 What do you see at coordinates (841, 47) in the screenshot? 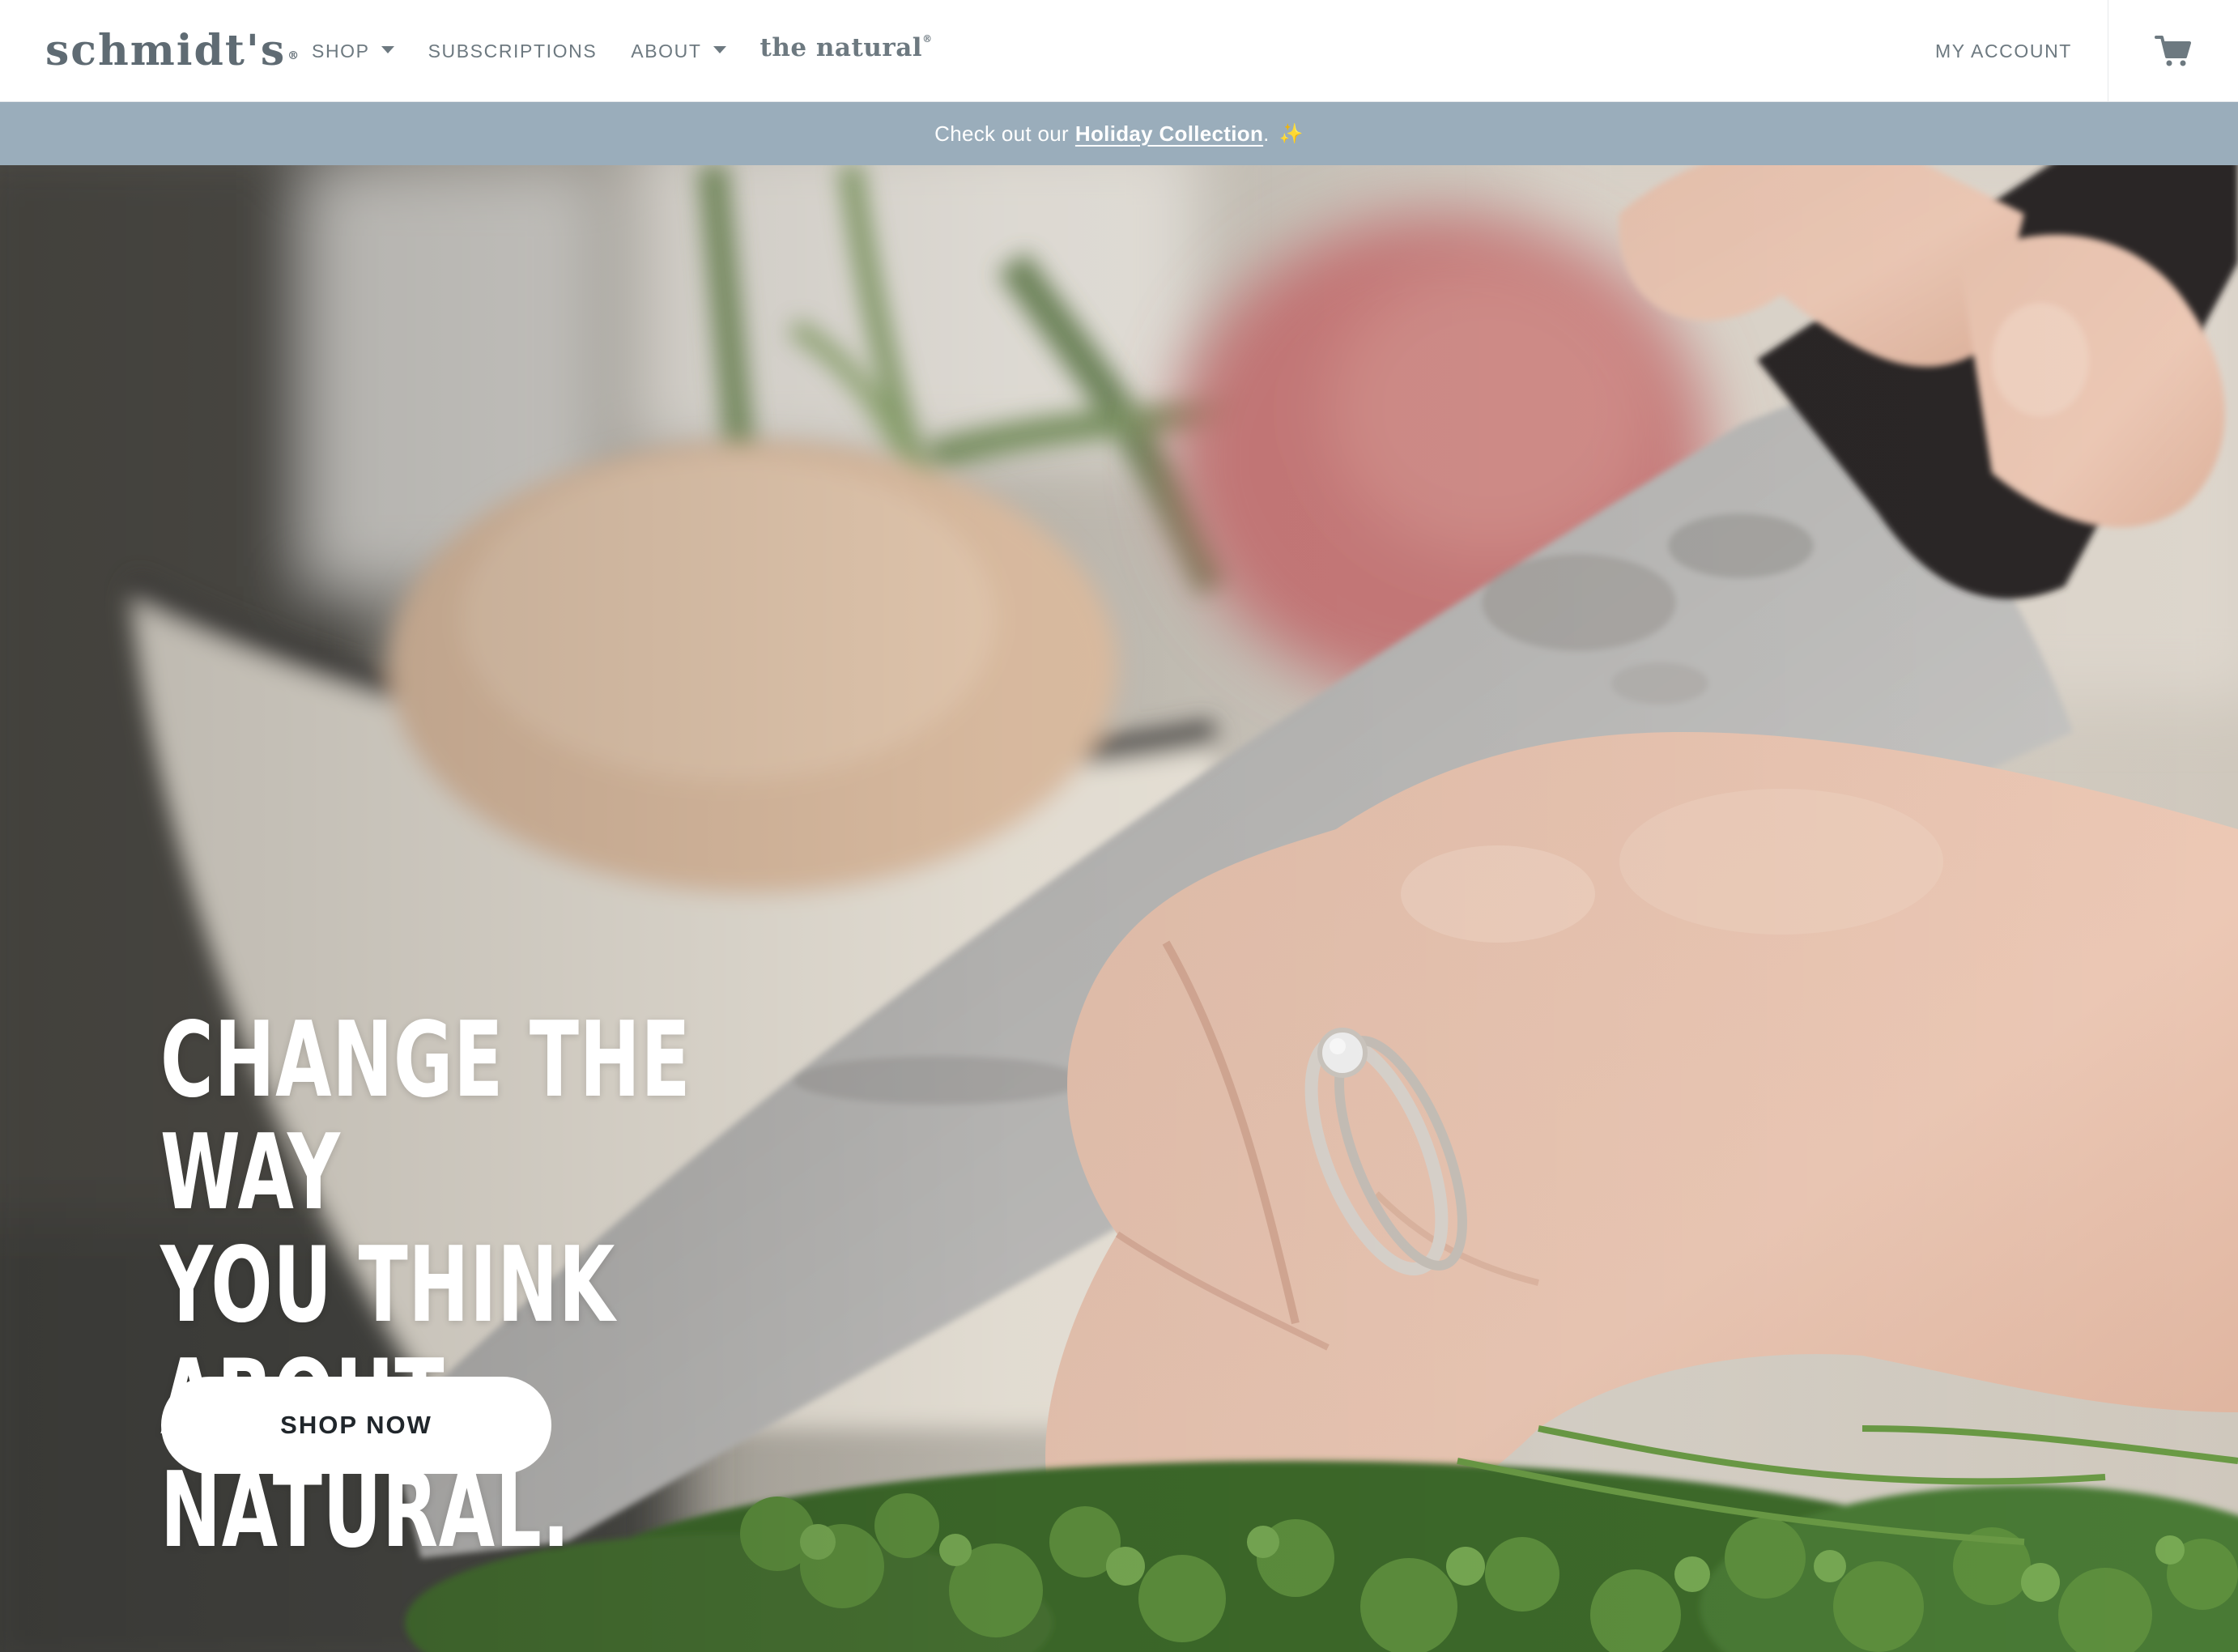
I see `nav-the-natural-label: the natural` at bounding box center [841, 47].